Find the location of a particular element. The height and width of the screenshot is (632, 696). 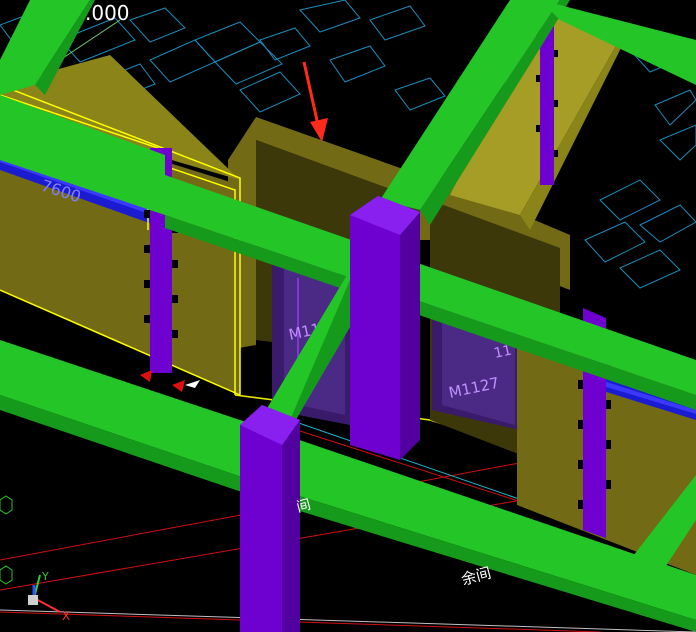

column-front is located at coordinates (270, 518).